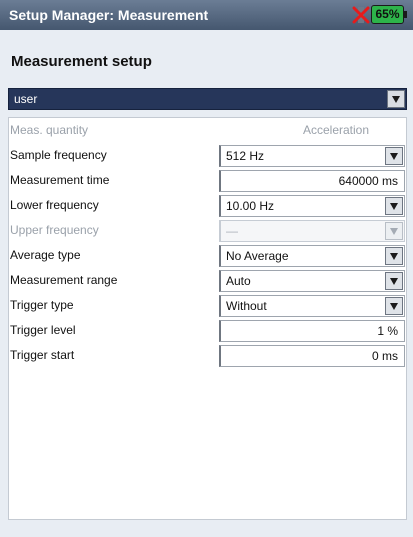  What do you see at coordinates (361, 15) in the screenshot?
I see `power-warning-icon` at bounding box center [361, 15].